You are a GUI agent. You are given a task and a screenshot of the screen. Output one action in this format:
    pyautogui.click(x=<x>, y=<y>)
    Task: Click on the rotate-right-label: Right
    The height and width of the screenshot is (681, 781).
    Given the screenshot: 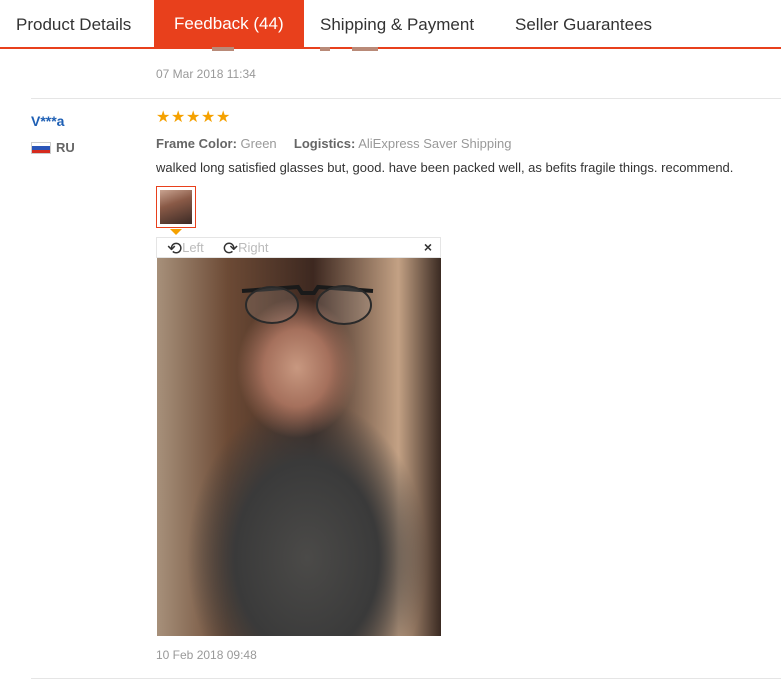 What is the action you would take?
    pyautogui.click(x=253, y=247)
    